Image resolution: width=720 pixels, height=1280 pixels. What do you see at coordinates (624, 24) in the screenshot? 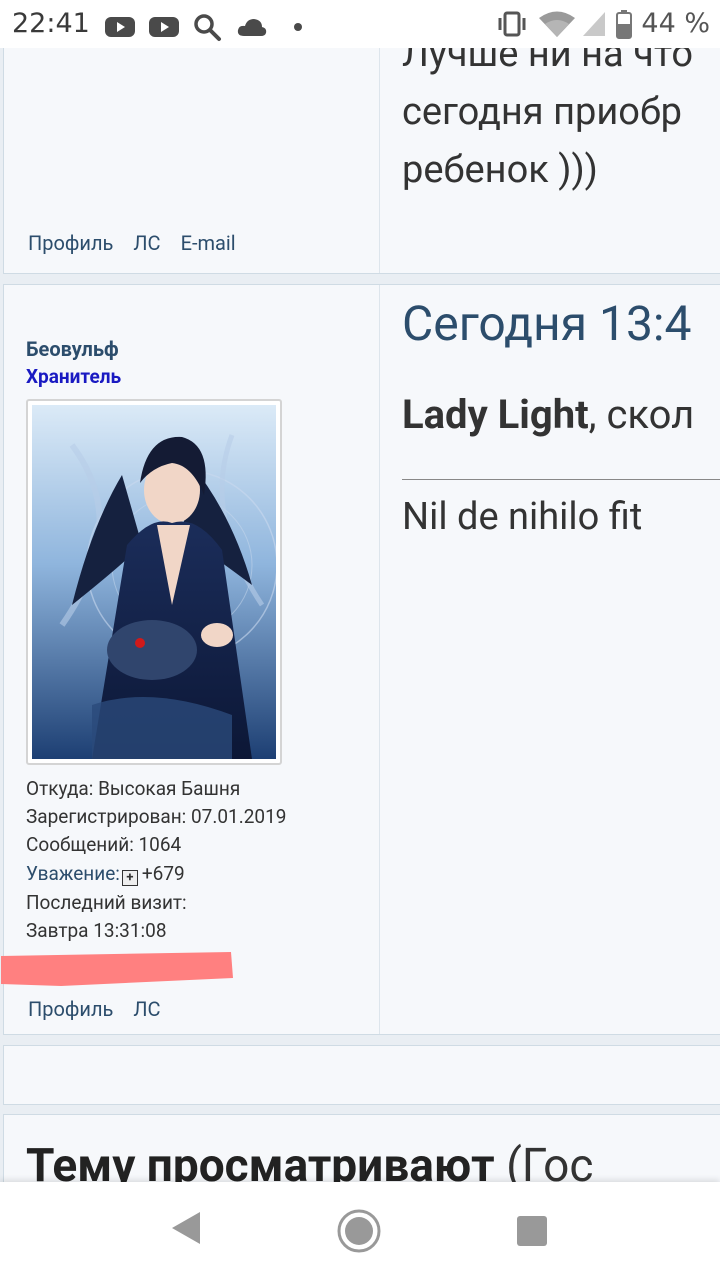
I see `battery-icon` at bounding box center [624, 24].